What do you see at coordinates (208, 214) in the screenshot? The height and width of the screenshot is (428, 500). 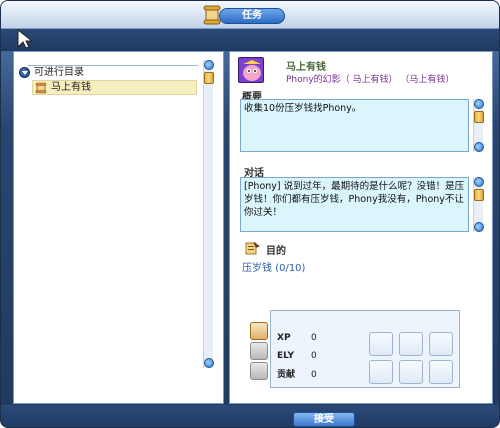 I see `quest-list-scrollbar` at bounding box center [208, 214].